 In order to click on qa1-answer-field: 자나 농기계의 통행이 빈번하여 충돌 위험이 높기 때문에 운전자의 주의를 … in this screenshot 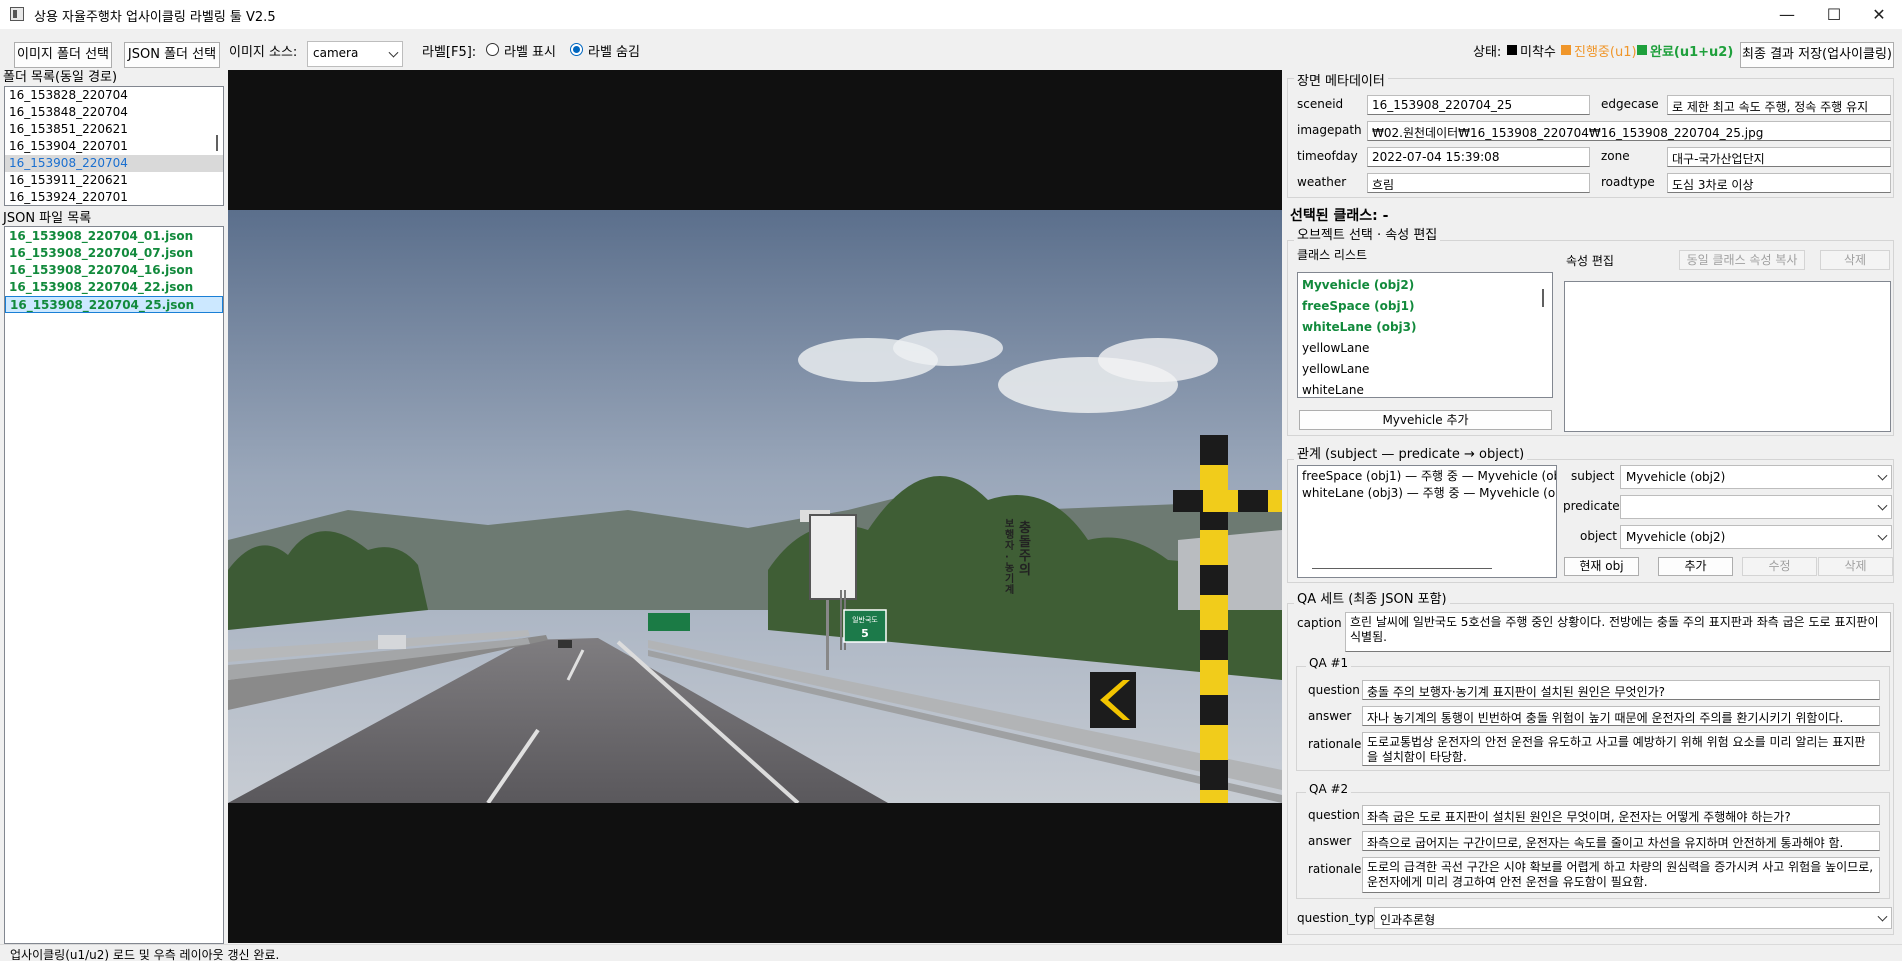, I will do `click(1621, 716)`.